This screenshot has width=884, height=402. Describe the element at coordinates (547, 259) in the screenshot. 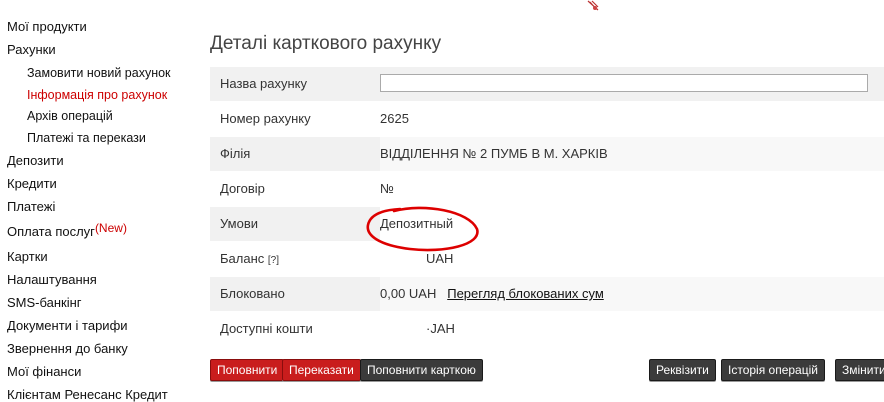

I see `row-balance: Баланс [?] UAH` at that location.